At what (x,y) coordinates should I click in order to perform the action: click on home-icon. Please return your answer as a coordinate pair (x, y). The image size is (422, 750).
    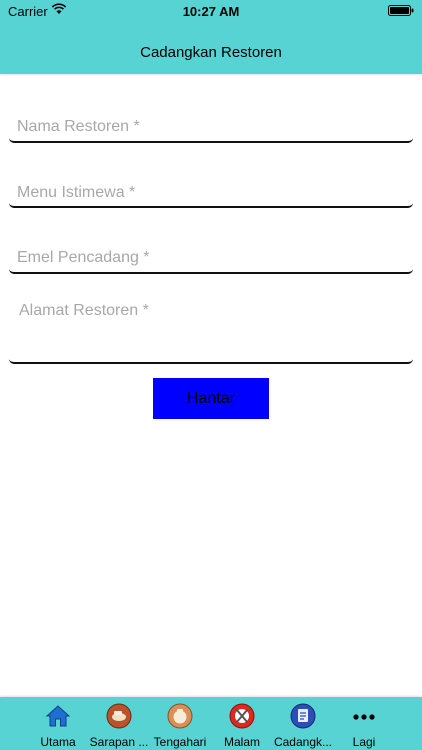
    Looking at the image, I should click on (58, 716).